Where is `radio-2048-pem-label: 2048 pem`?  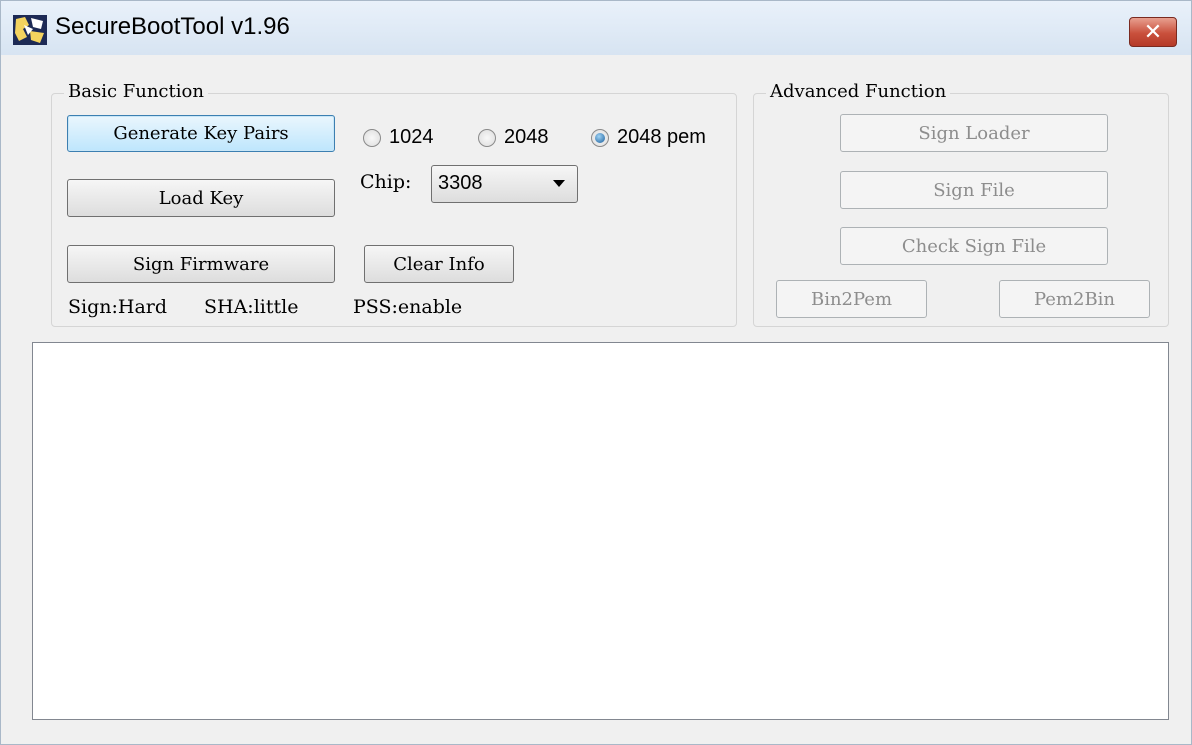
radio-2048-pem-label: 2048 pem is located at coordinates (661, 137).